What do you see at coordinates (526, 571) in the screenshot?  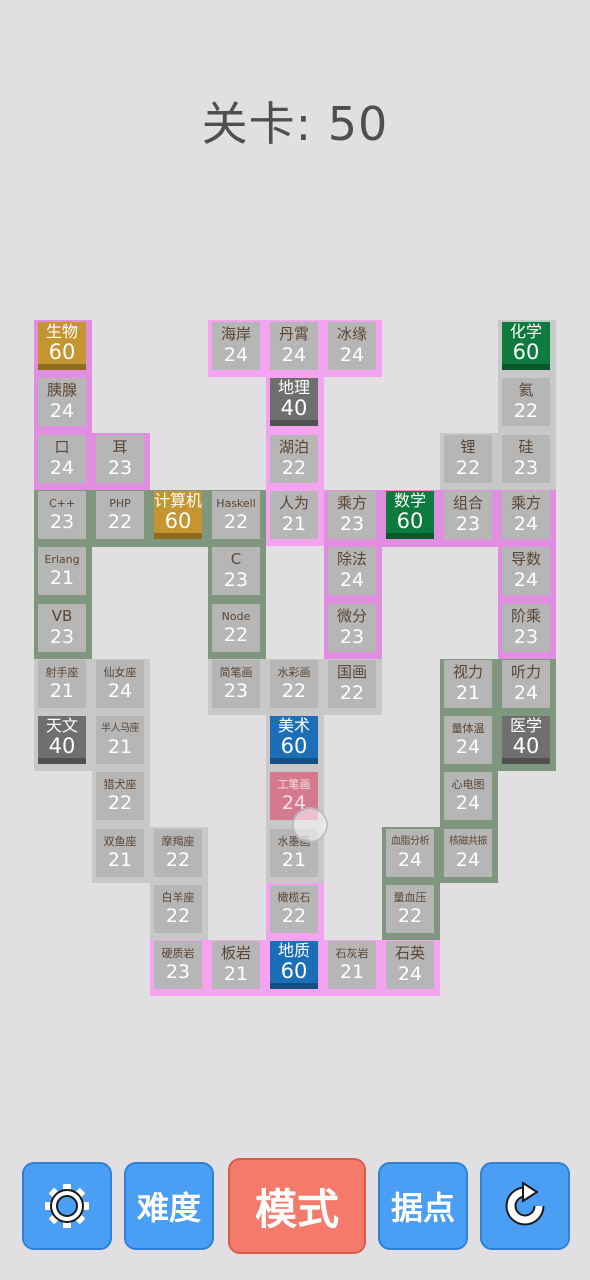 I see `word-tile: 导数 24` at bounding box center [526, 571].